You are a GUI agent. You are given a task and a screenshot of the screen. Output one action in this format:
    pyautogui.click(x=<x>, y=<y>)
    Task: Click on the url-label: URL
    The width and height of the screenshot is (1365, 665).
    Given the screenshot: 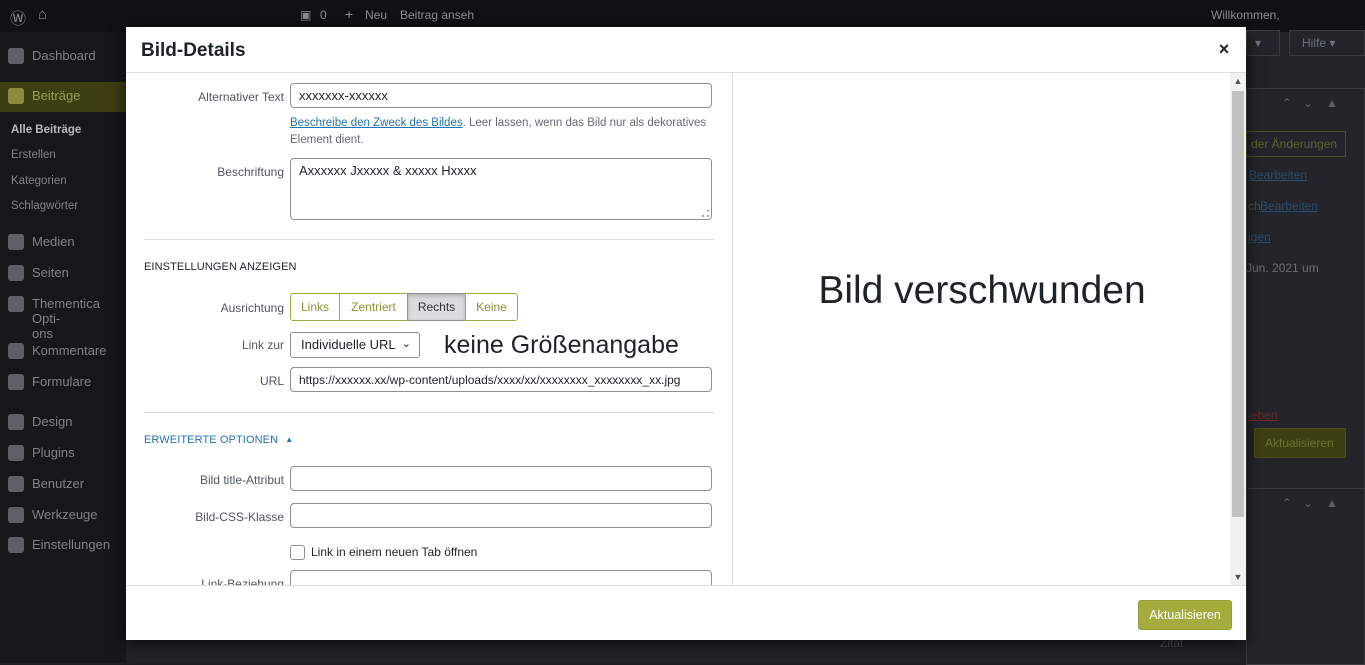 What is the action you would take?
    pyautogui.click(x=271, y=381)
    